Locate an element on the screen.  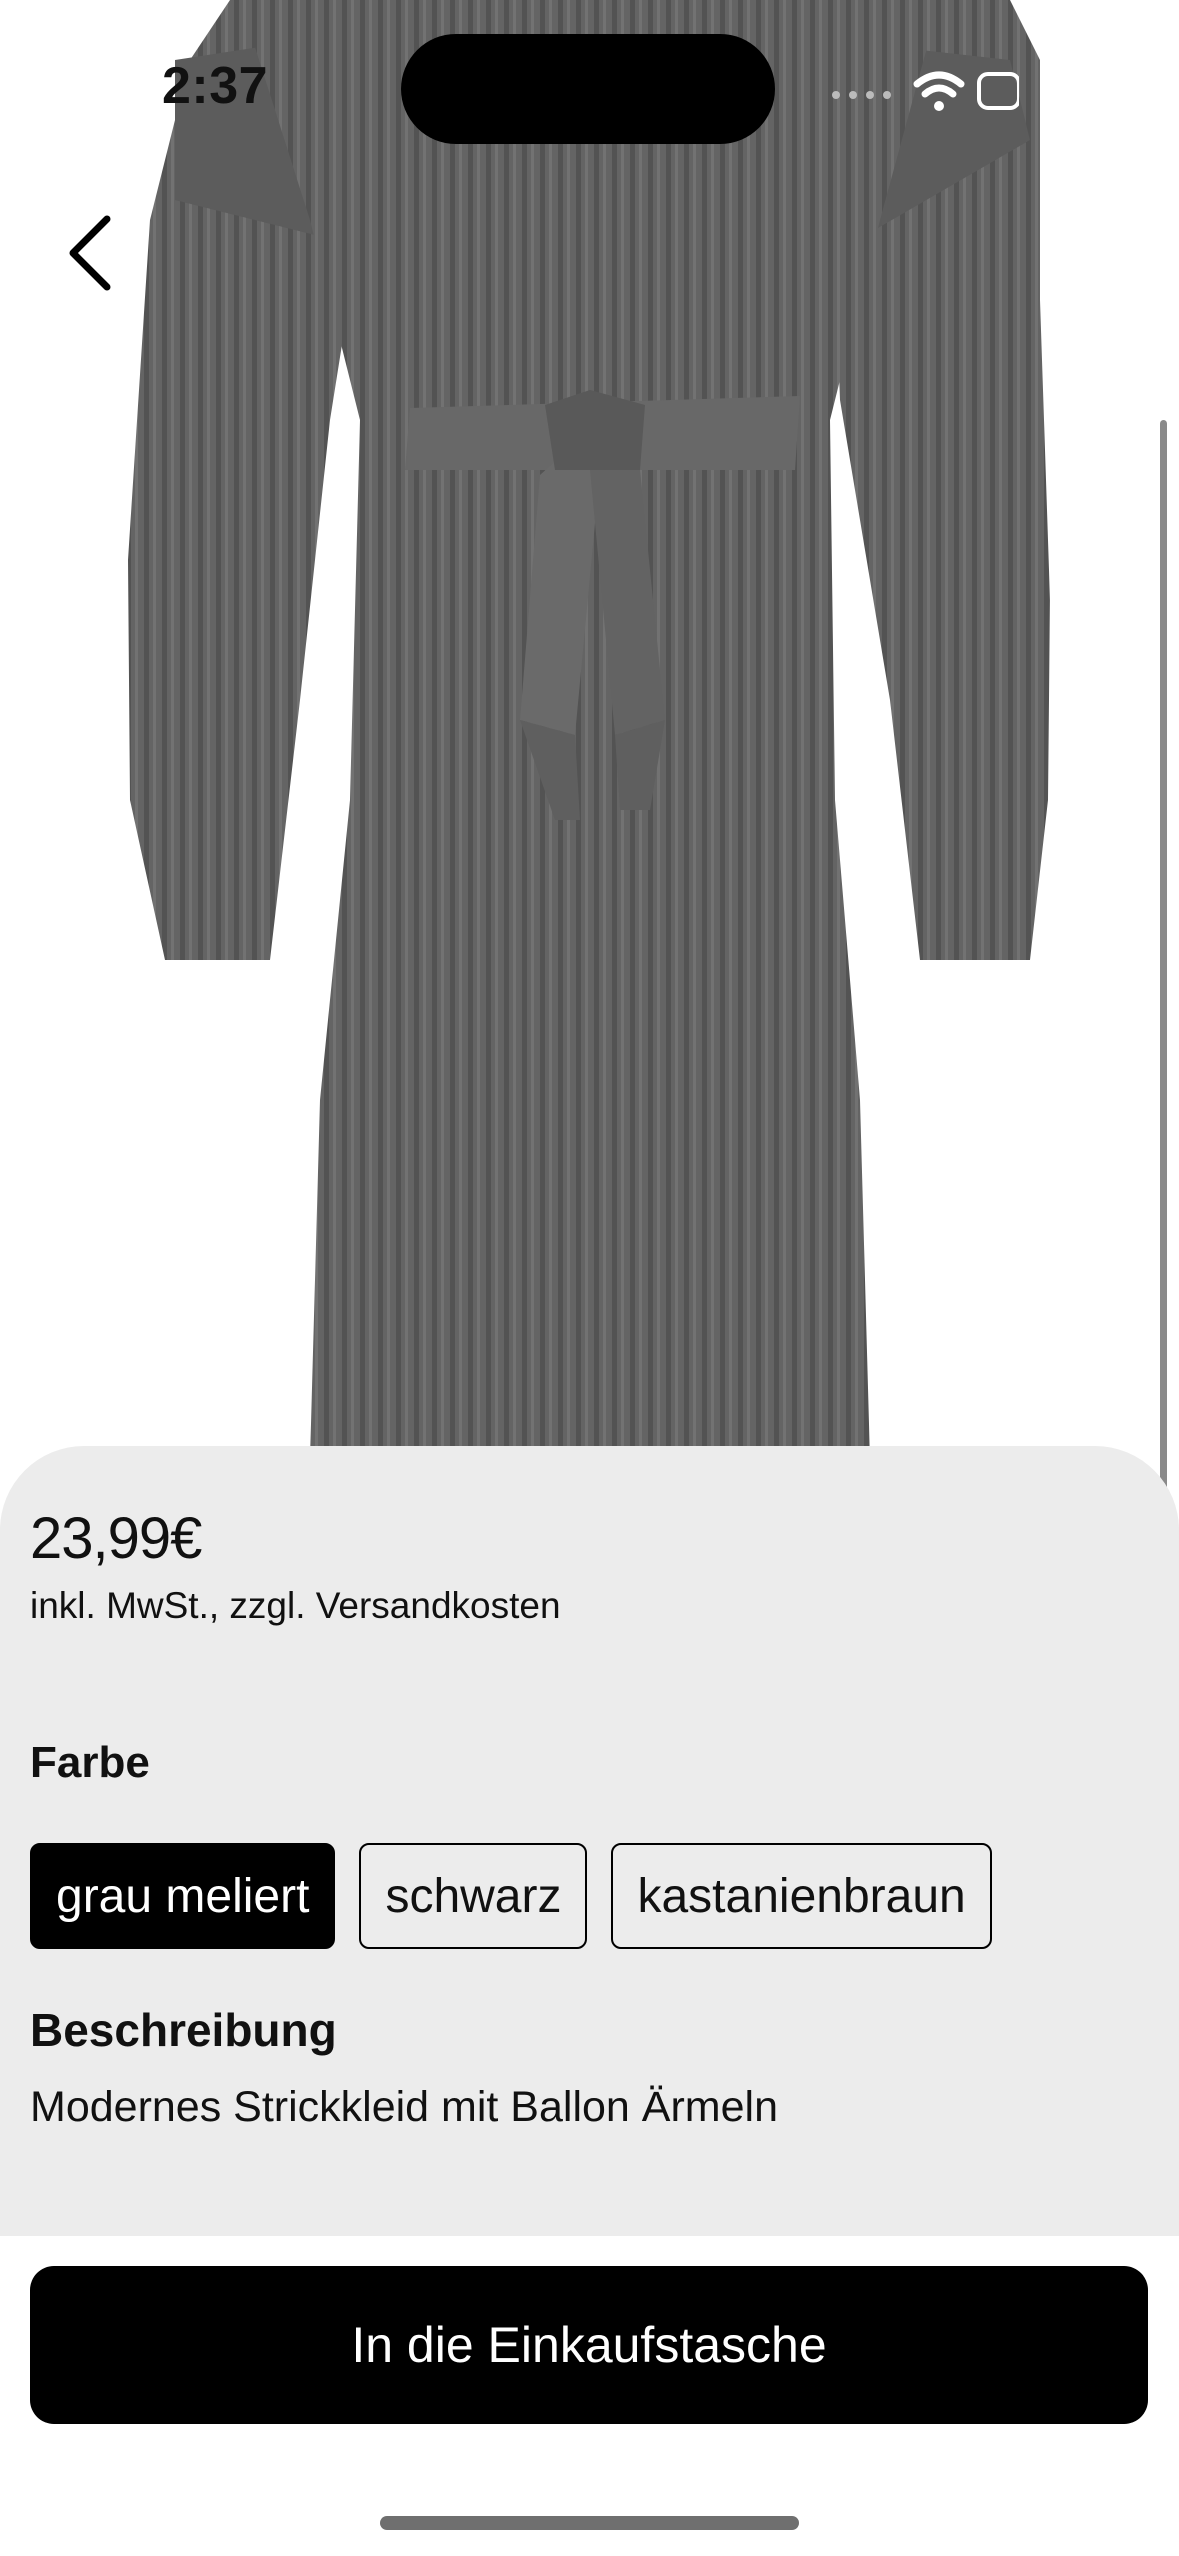
status-icons is located at coordinates (929, 91).